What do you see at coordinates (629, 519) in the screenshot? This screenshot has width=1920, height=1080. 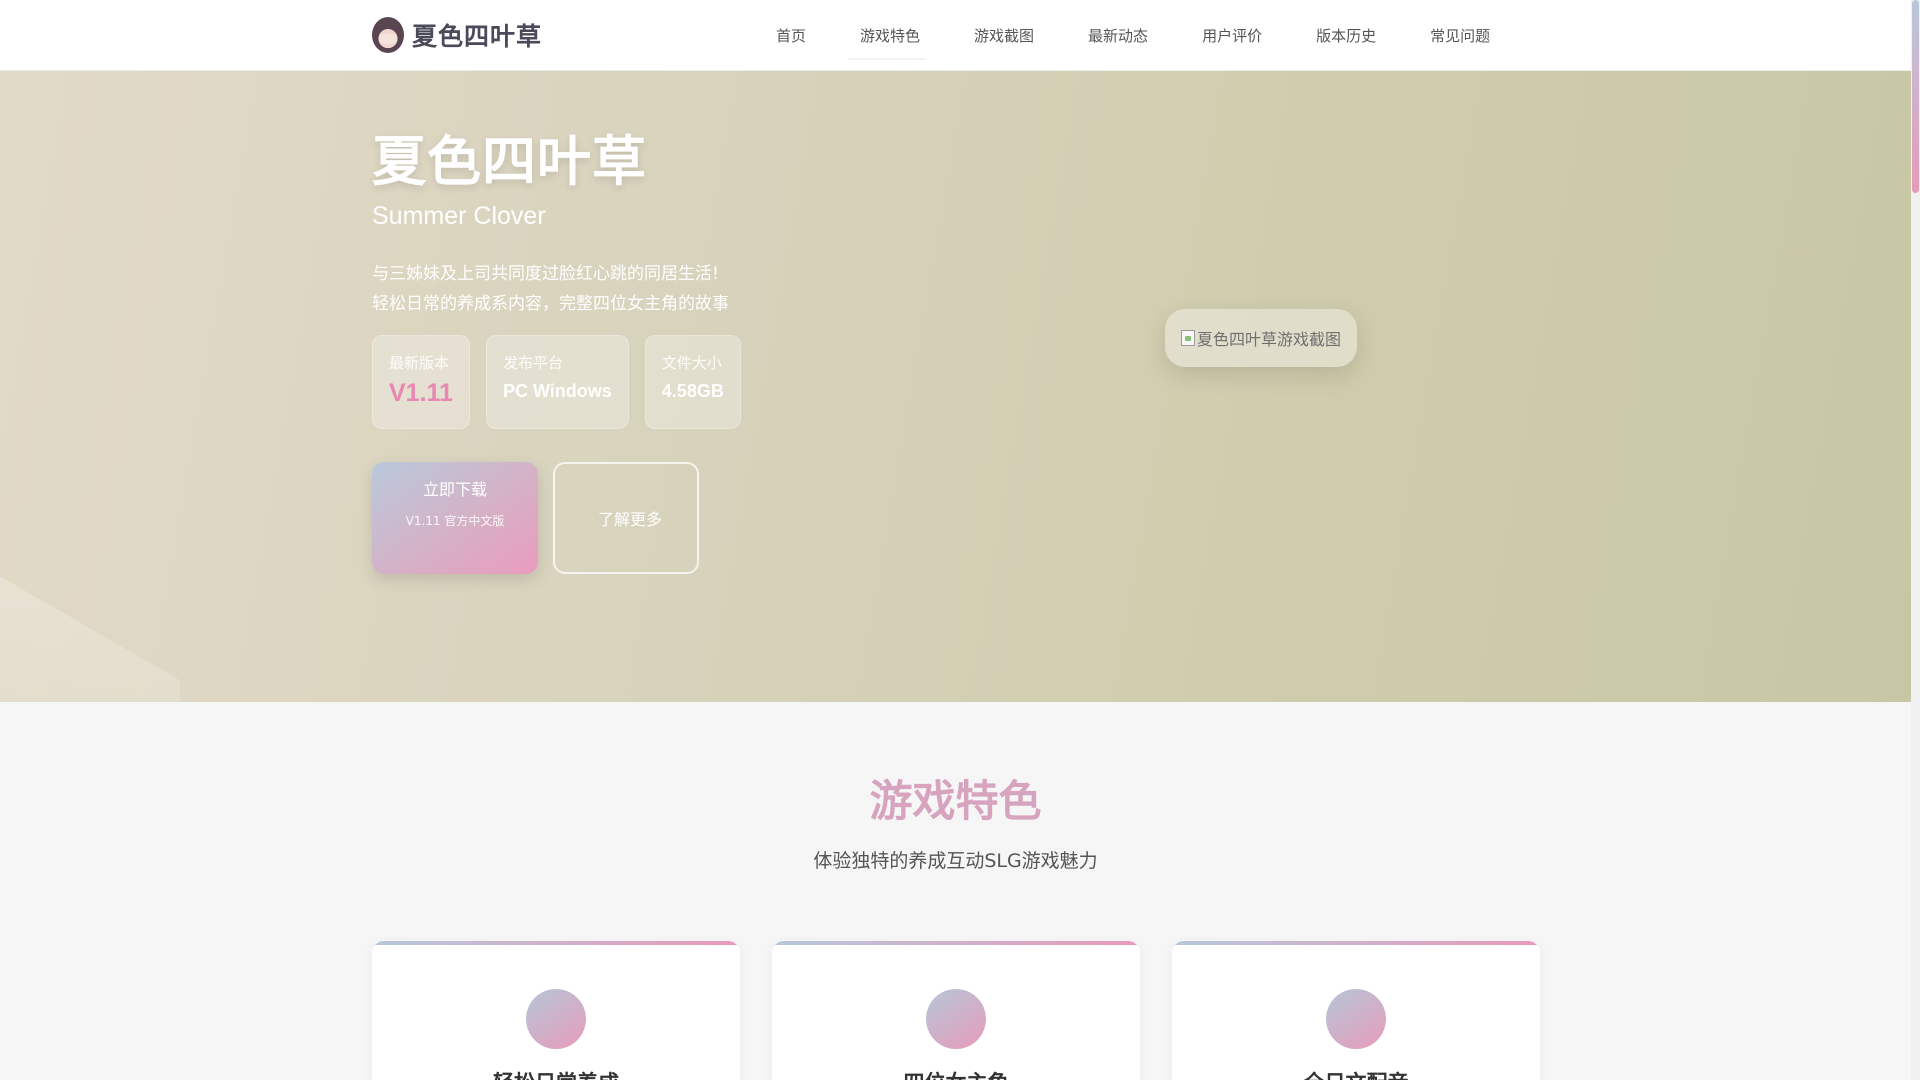 I see `learn-more-label: 了解更多` at bounding box center [629, 519].